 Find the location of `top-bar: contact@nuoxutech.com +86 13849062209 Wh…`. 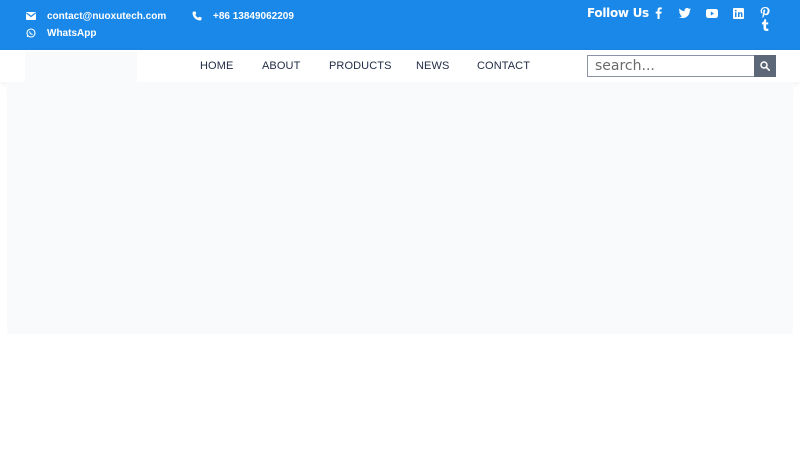

top-bar: contact@nuoxutech.com +86 13849062209 Wh… is located at coordinates (400, 25).